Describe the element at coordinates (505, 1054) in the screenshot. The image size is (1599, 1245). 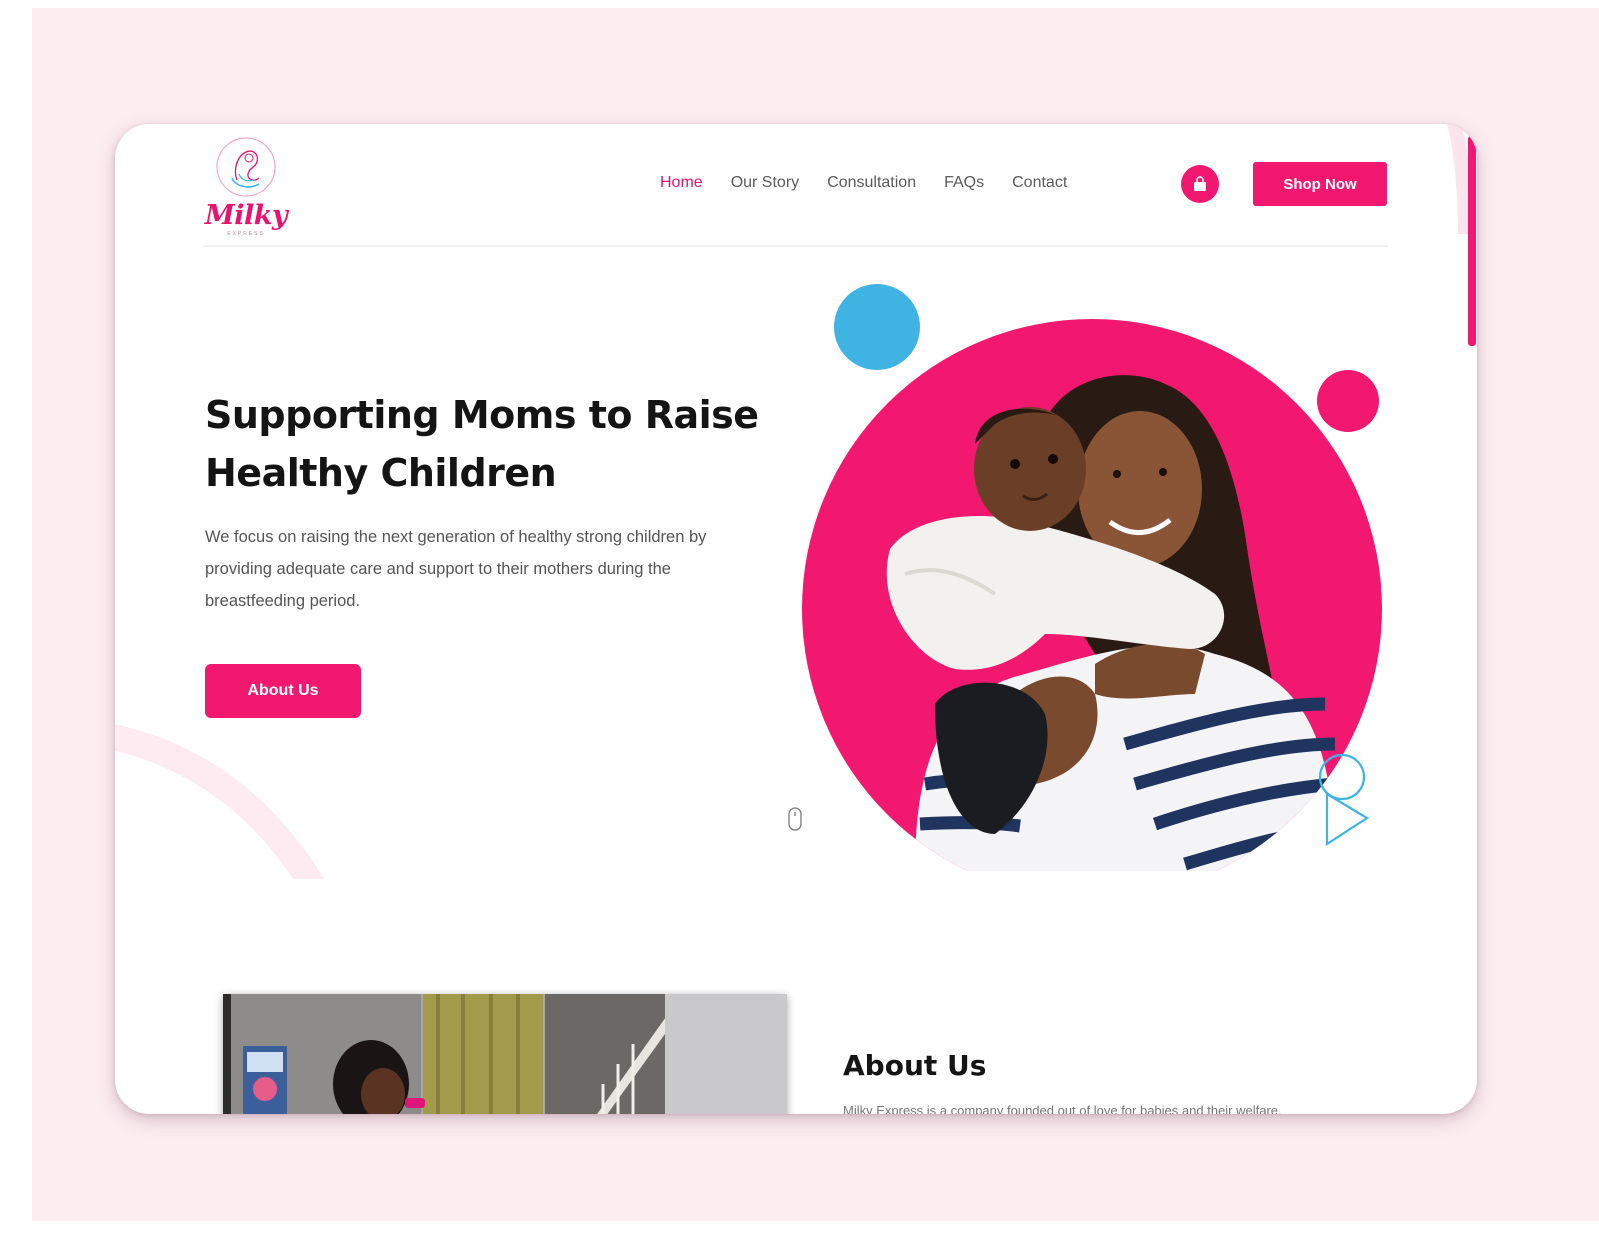
I see `about-us-photo` at that location.